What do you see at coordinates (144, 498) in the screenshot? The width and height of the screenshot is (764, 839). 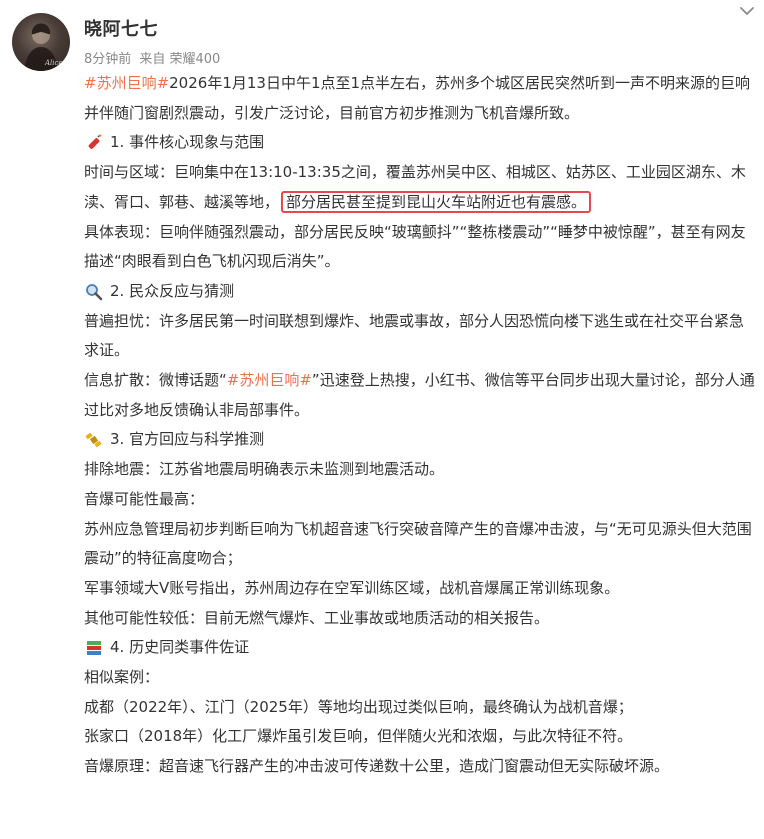 I see `section3-line2: 音爆可能性最高：` at bounding box center [144, 498].